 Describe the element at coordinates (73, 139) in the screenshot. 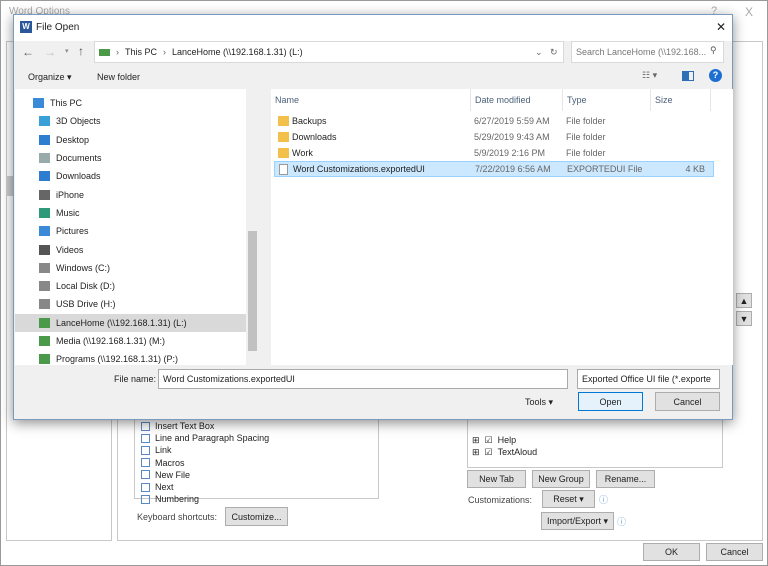

I see `nav-item-label: Desktop` at that location.